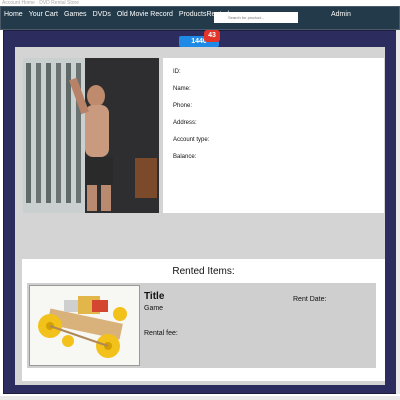 Image resolution: width=400 pixels, height=400 pixels. What do you see at coordinates (256, 17) in the screenshot?
I see `search-input` at bounding box center [256, 17].